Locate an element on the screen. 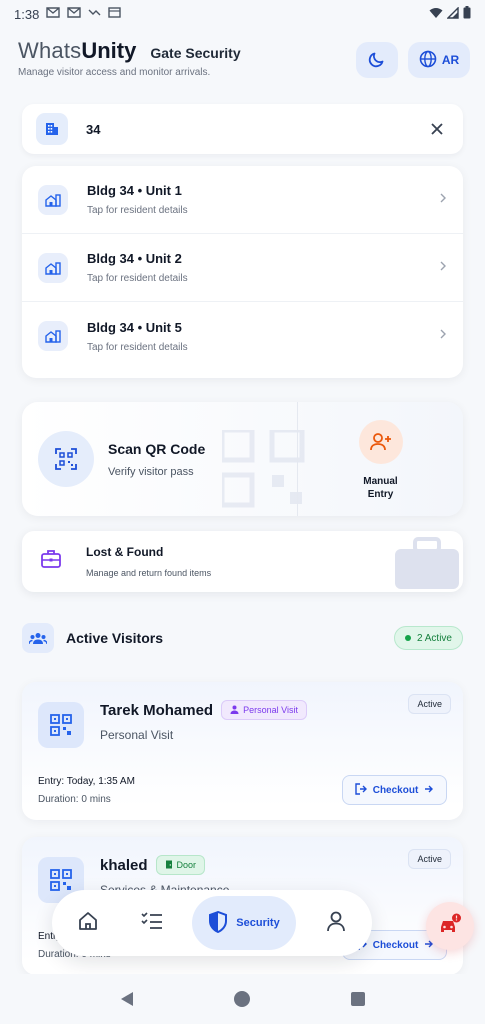 The image size is (485, 1024). logout-icon is located at coordinates (361, 790).